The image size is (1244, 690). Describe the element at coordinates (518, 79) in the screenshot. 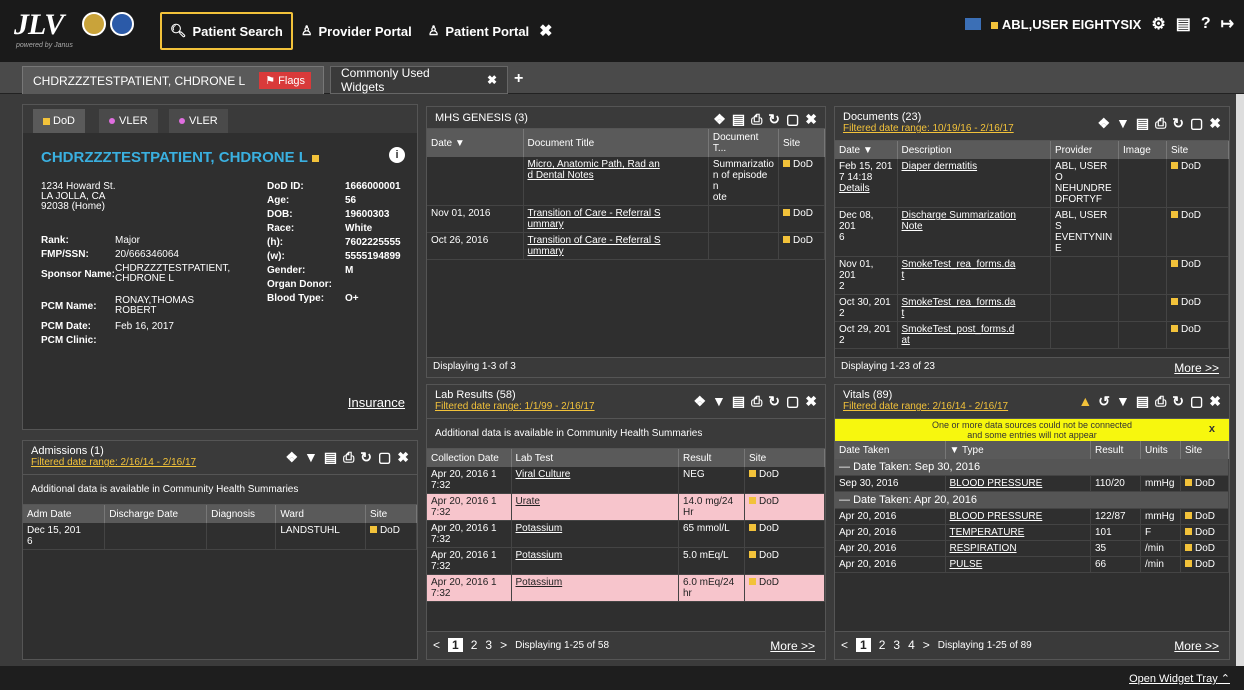

I see `add-tab-icon: +` at that location.